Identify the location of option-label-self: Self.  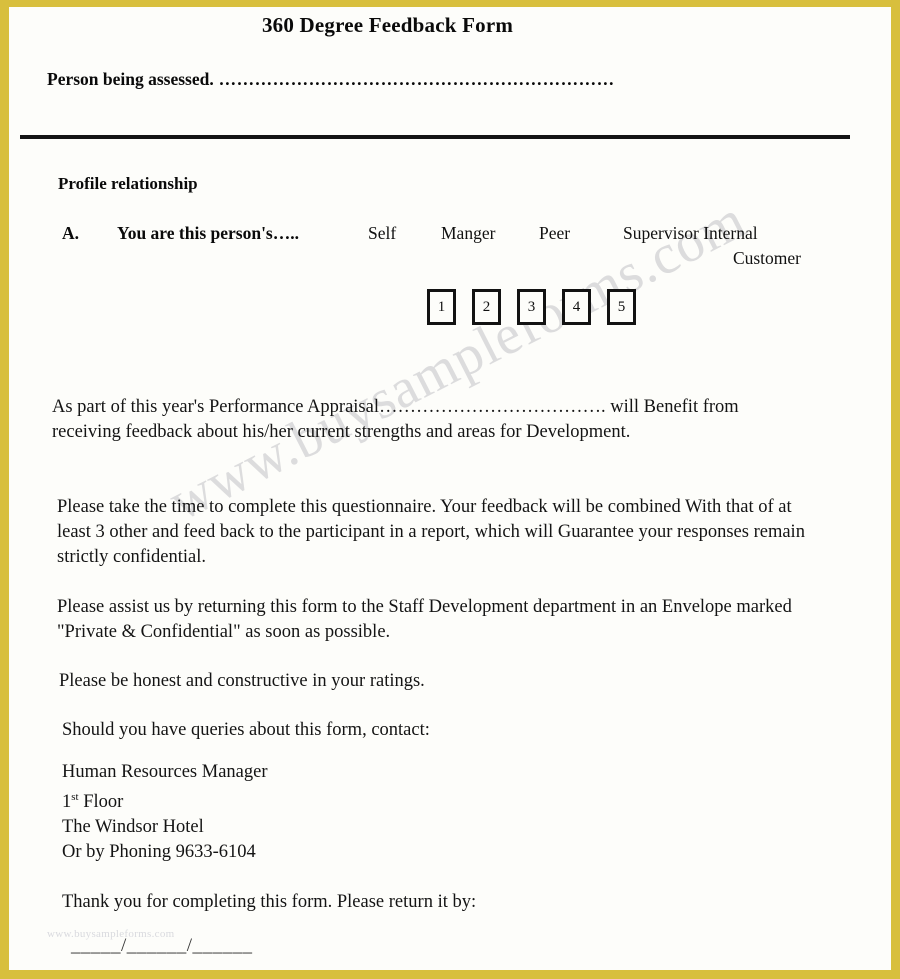
(382, 233).